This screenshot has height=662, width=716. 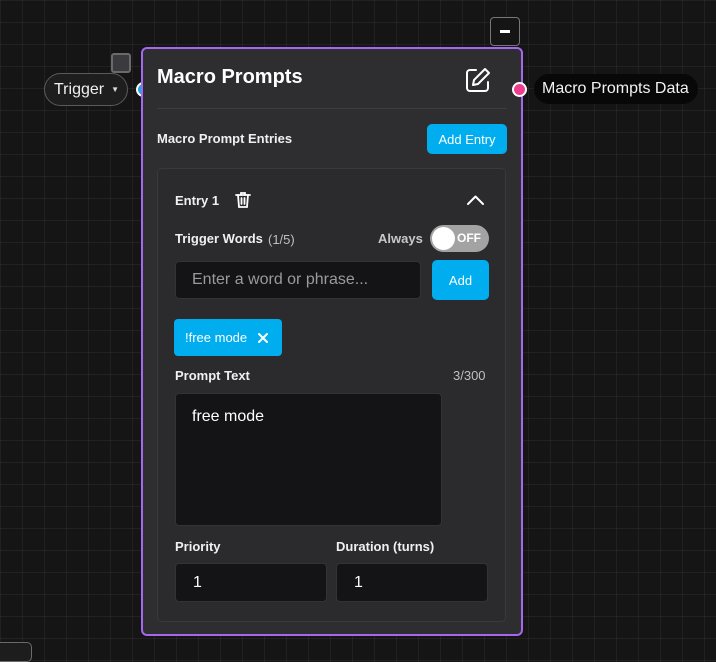 I want to click on edit-icon, so click(x=478, y=80).